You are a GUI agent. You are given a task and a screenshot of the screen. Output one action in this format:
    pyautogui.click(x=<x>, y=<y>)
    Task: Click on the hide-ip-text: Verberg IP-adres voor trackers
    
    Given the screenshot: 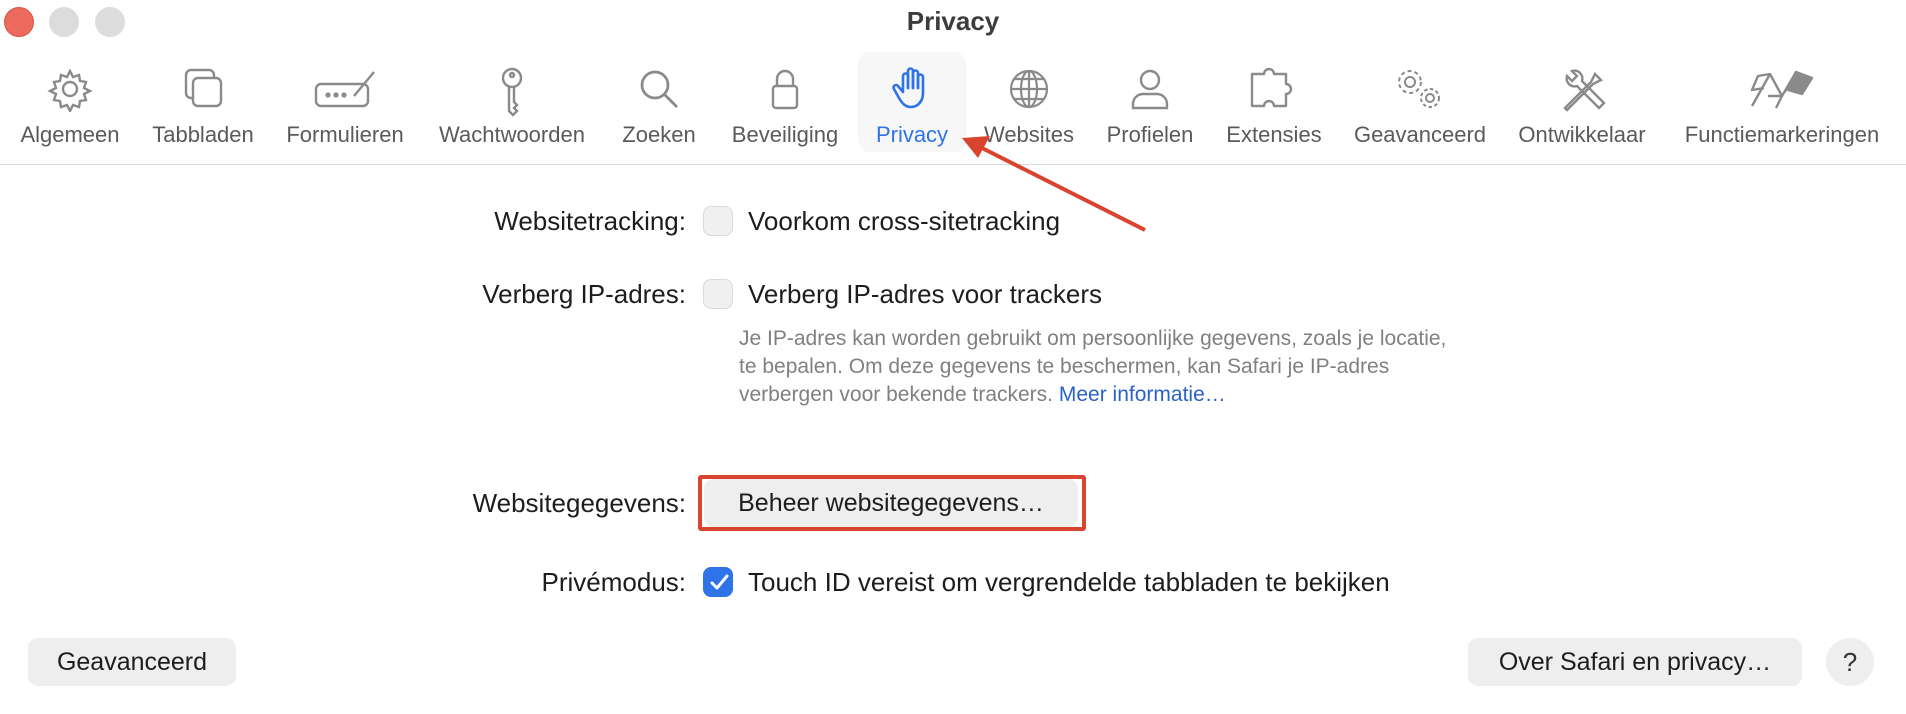 What is the action you would take?
    pyautogui.click(x=925, y=294)
    